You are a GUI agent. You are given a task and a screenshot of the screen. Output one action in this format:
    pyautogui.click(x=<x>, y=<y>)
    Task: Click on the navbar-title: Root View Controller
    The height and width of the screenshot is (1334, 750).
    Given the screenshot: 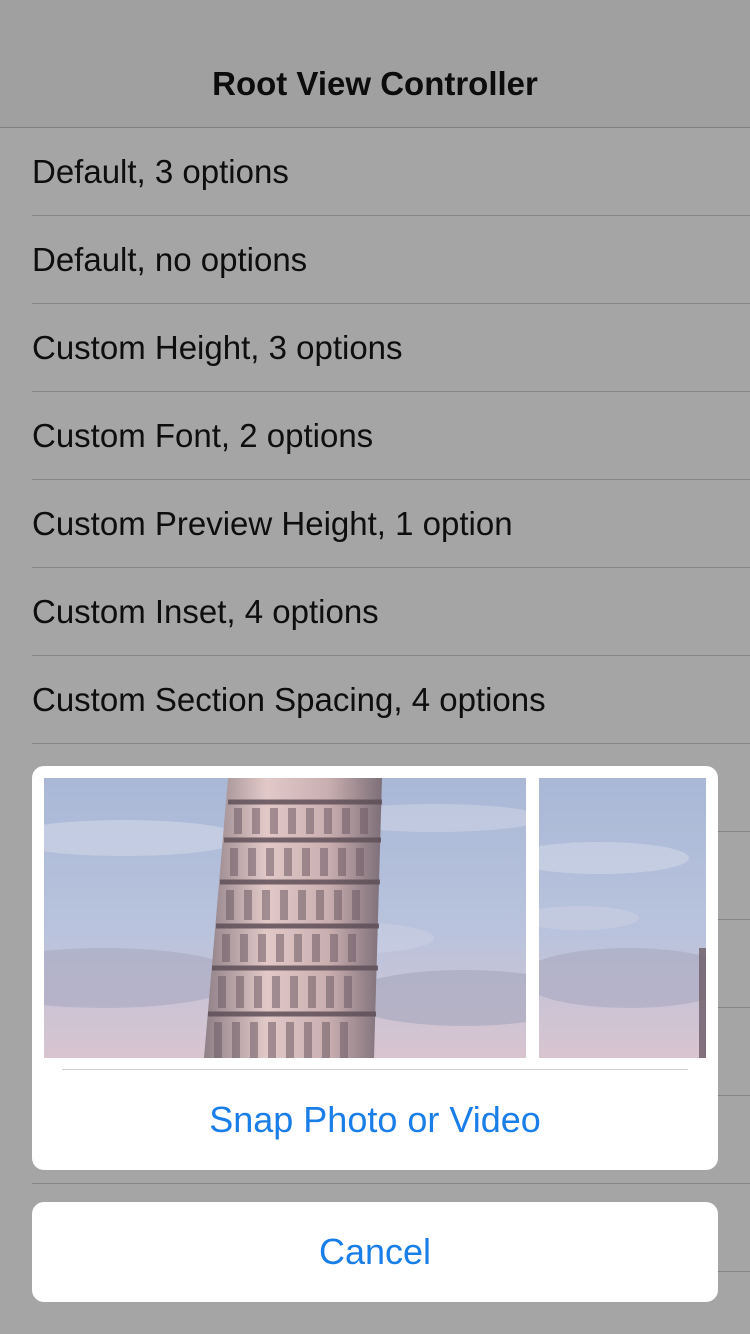 What is the action you would take?
    pyautogui.click(x=375, y=83)
    